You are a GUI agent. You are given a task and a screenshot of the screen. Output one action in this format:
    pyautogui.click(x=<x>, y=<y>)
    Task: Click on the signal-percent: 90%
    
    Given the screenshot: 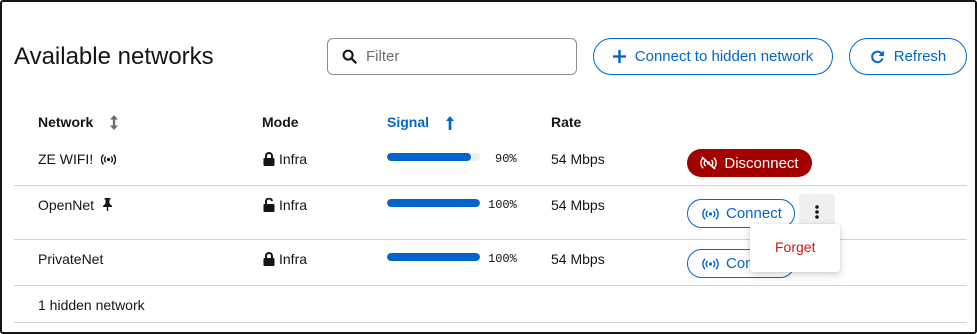 What is the action you would take?
    pyautogui.click(x=506, y=159)
    